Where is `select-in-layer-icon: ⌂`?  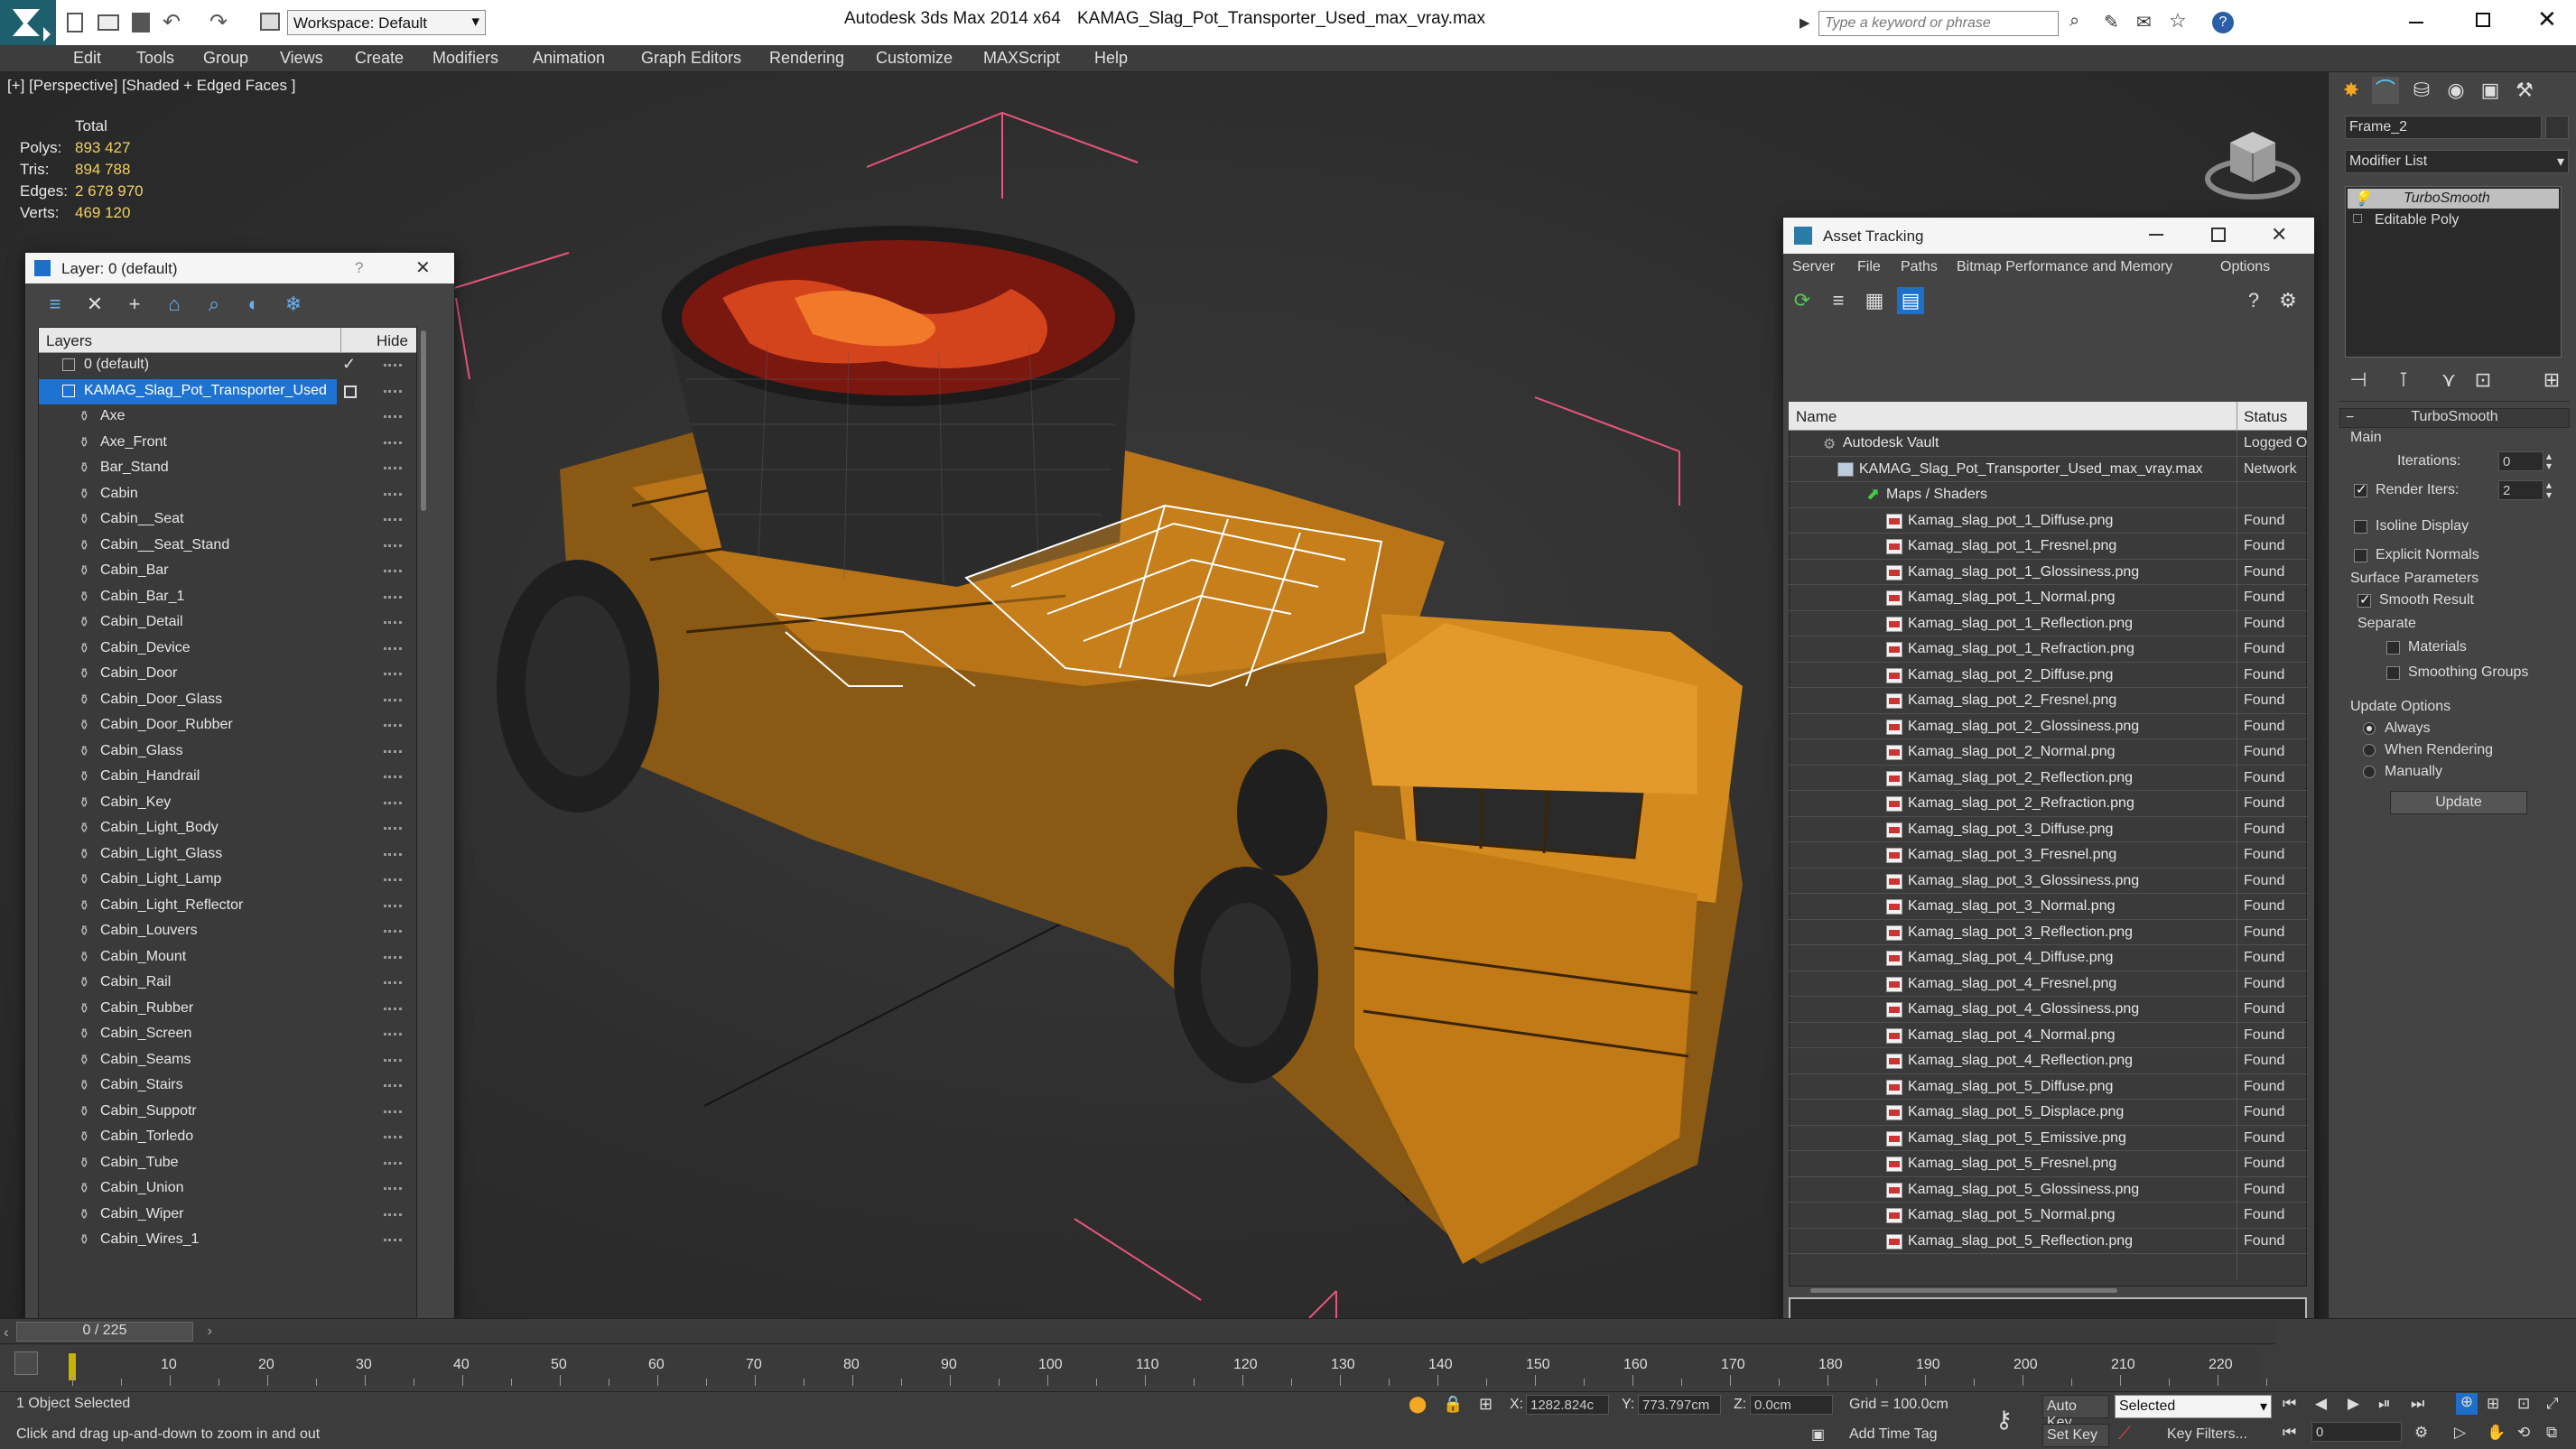
select-in-layer-icon: ⌂ is located at coordinates (174, 304).